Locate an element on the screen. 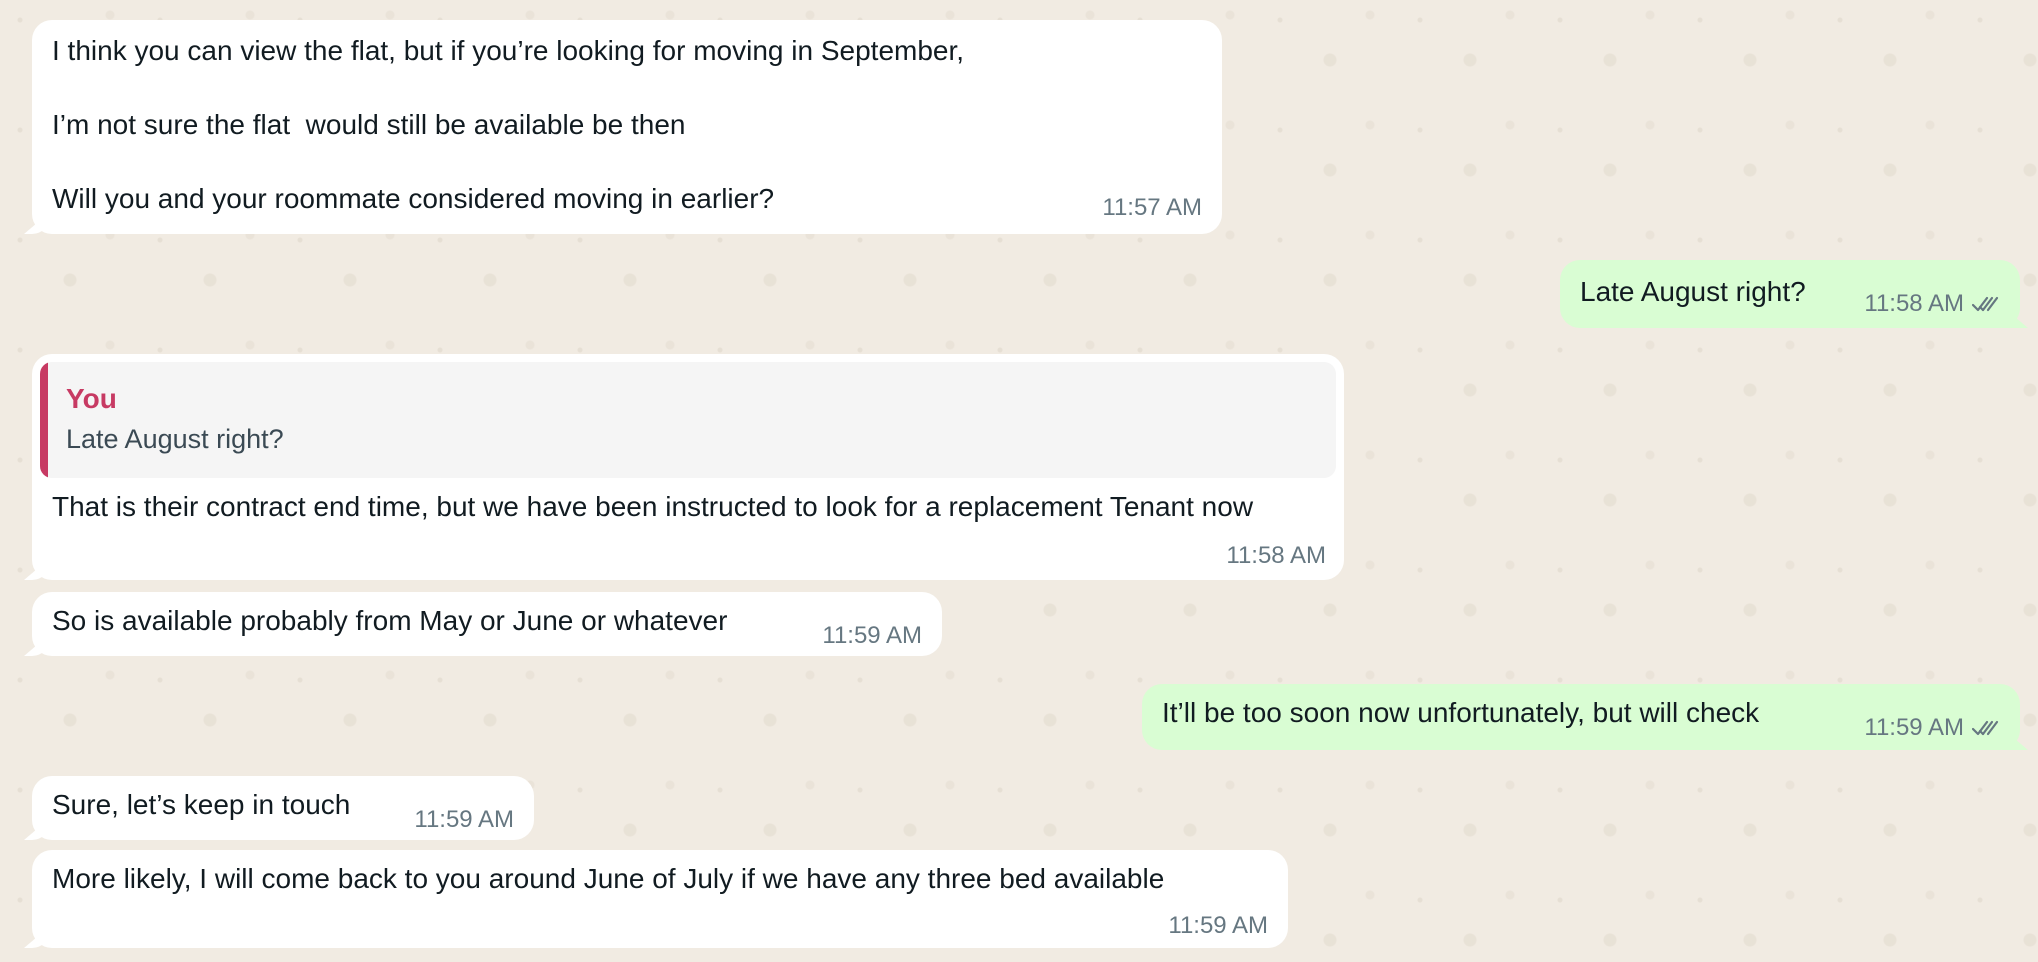 This screenshot has height=962, width=2038. message-meta: 11:57 AM is located at coordinates (1152, 208).